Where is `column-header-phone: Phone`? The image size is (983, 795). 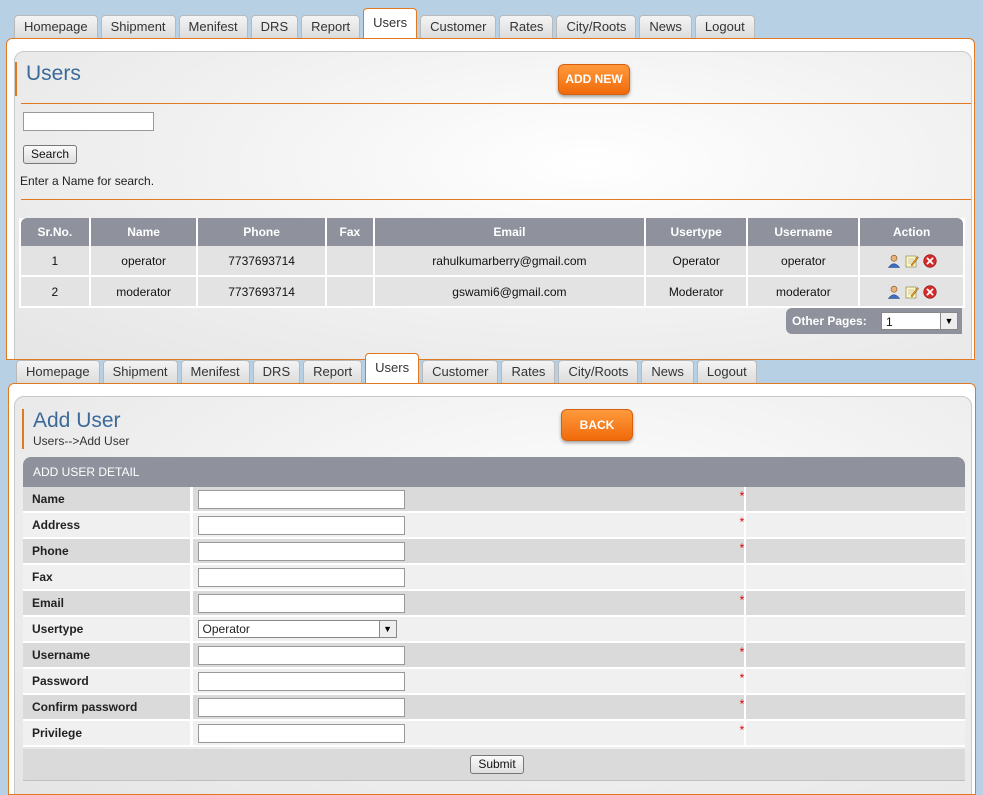
column-header-phone: Phone is located at coordinates (261, 232).